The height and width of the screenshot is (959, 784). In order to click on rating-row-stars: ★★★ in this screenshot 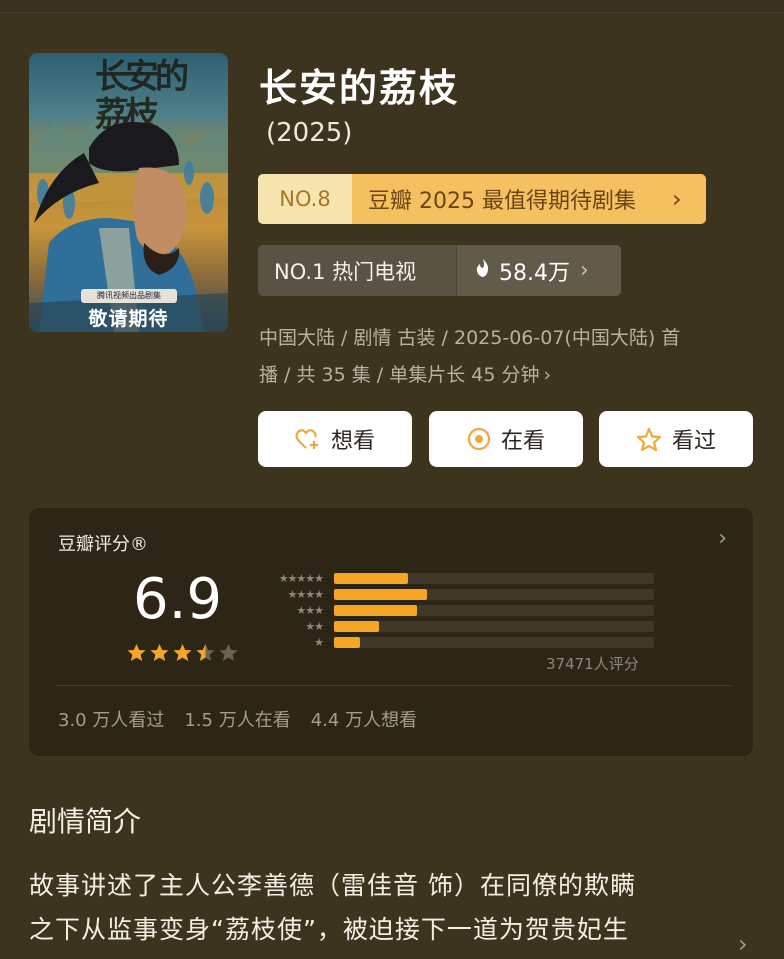, I will do `click(310, 610)`.